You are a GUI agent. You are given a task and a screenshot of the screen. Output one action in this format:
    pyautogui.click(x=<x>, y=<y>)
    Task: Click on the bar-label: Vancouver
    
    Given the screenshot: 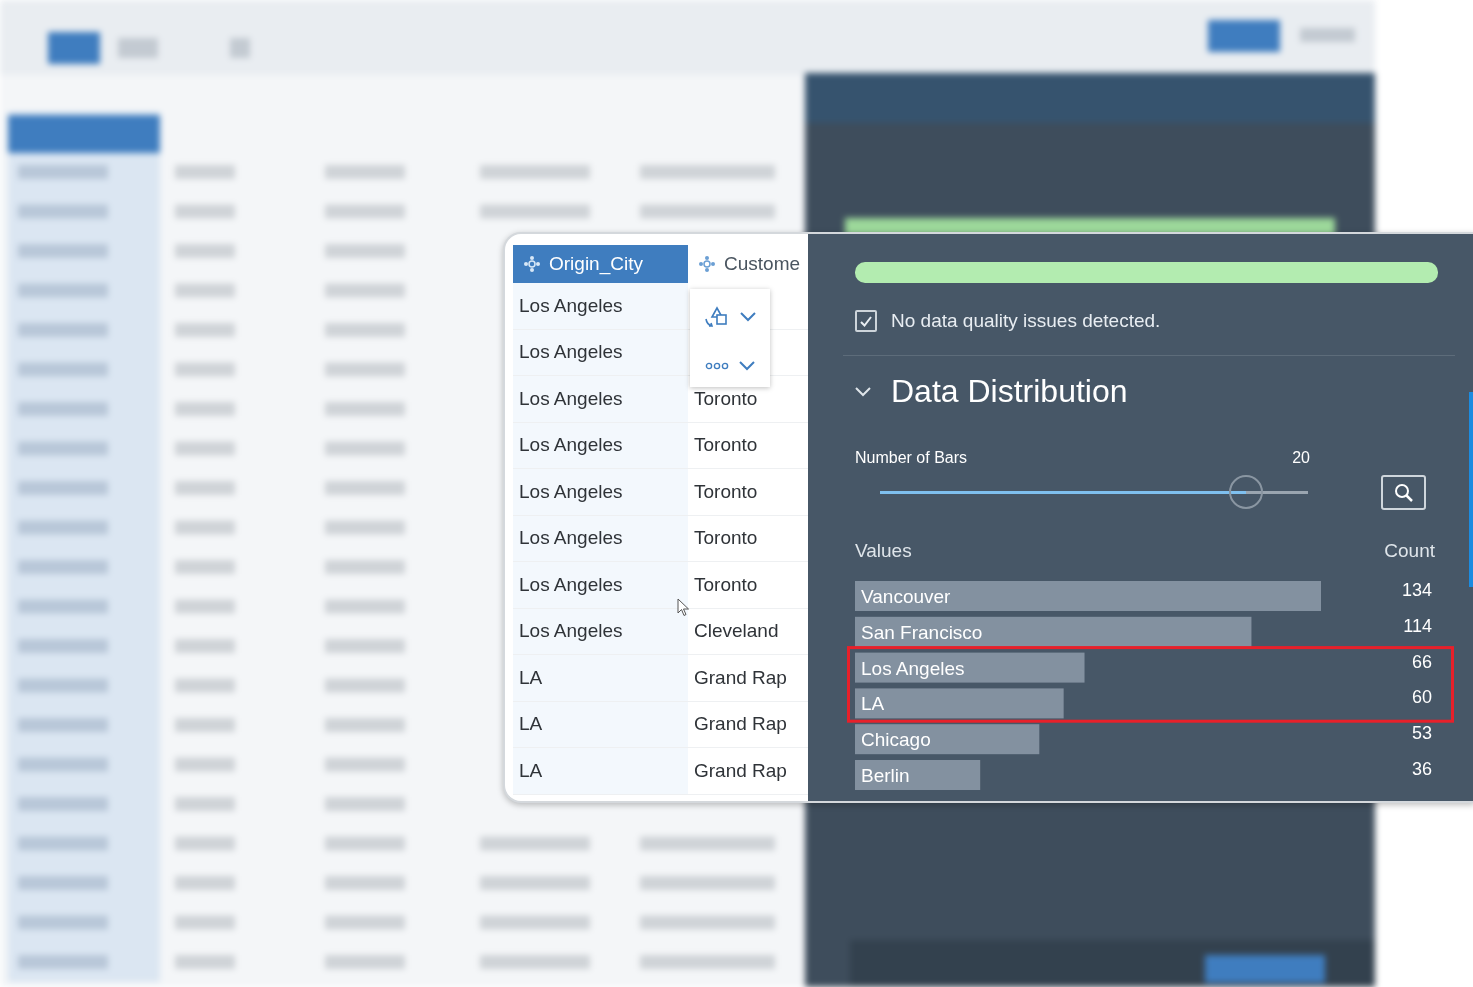 What is the action you would take?
    pyautogui.click(x=906, y=596)
    